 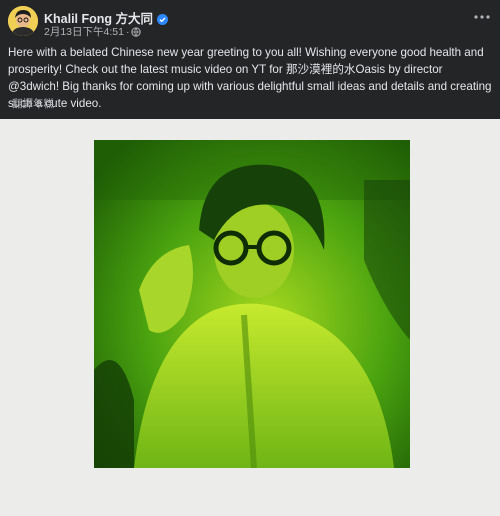 I want to click on globe-icon, so click(x=136, y=33).